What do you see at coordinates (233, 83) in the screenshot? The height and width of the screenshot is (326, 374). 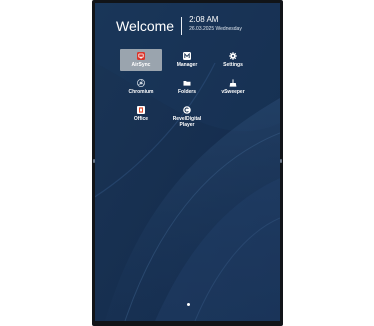 I see `broom-icon` at bounding box center [233, 83].